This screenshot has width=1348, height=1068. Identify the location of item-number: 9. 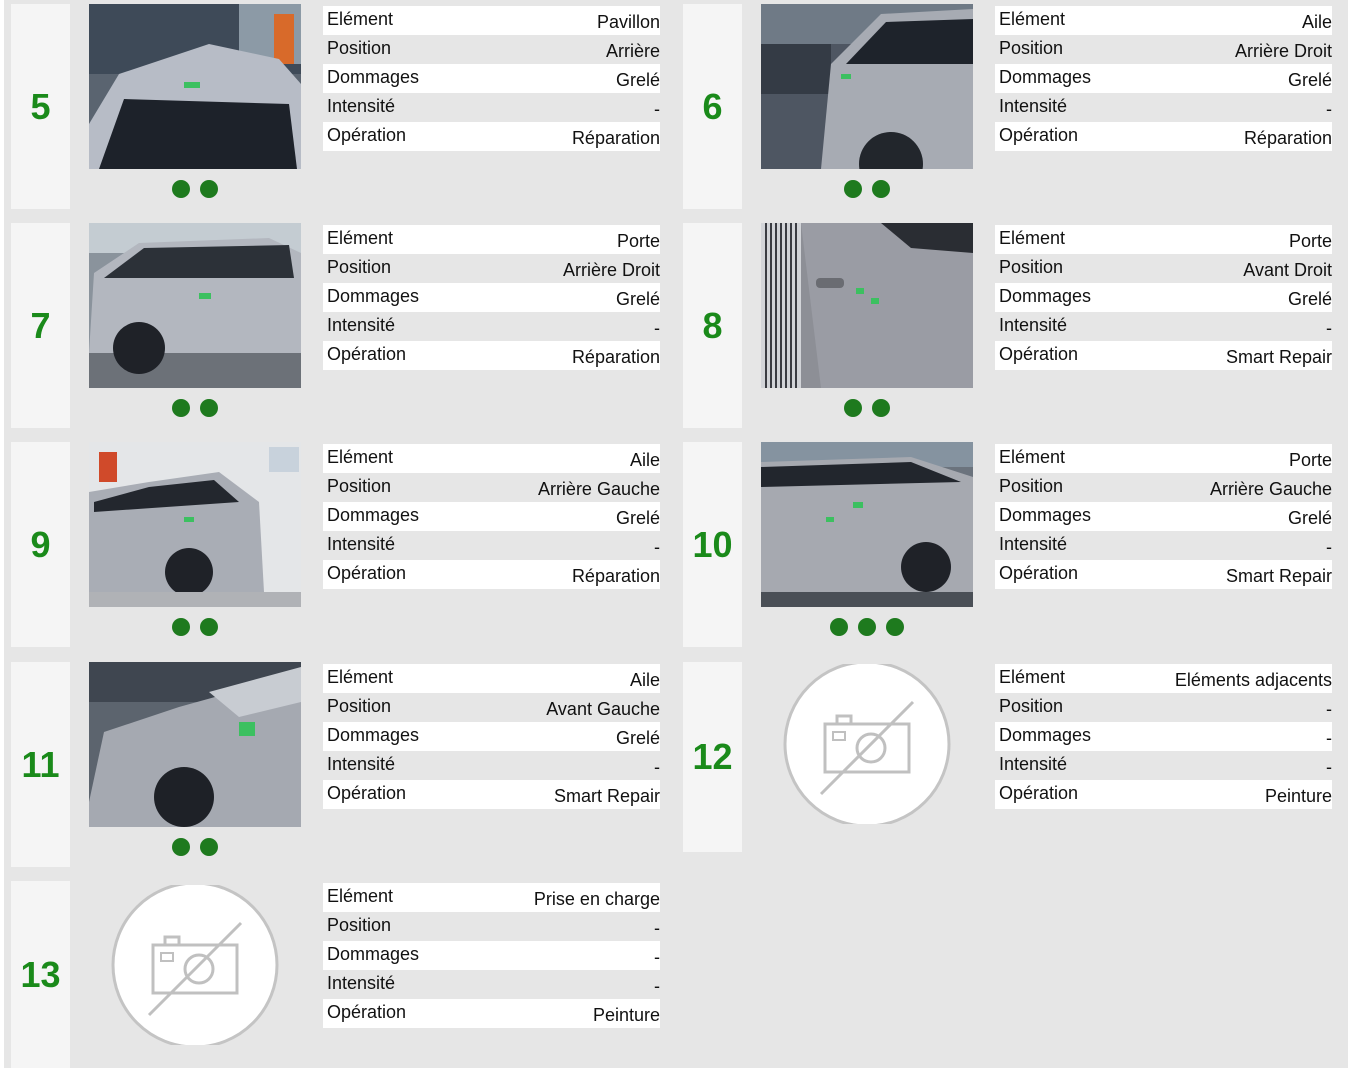
(40, 544).